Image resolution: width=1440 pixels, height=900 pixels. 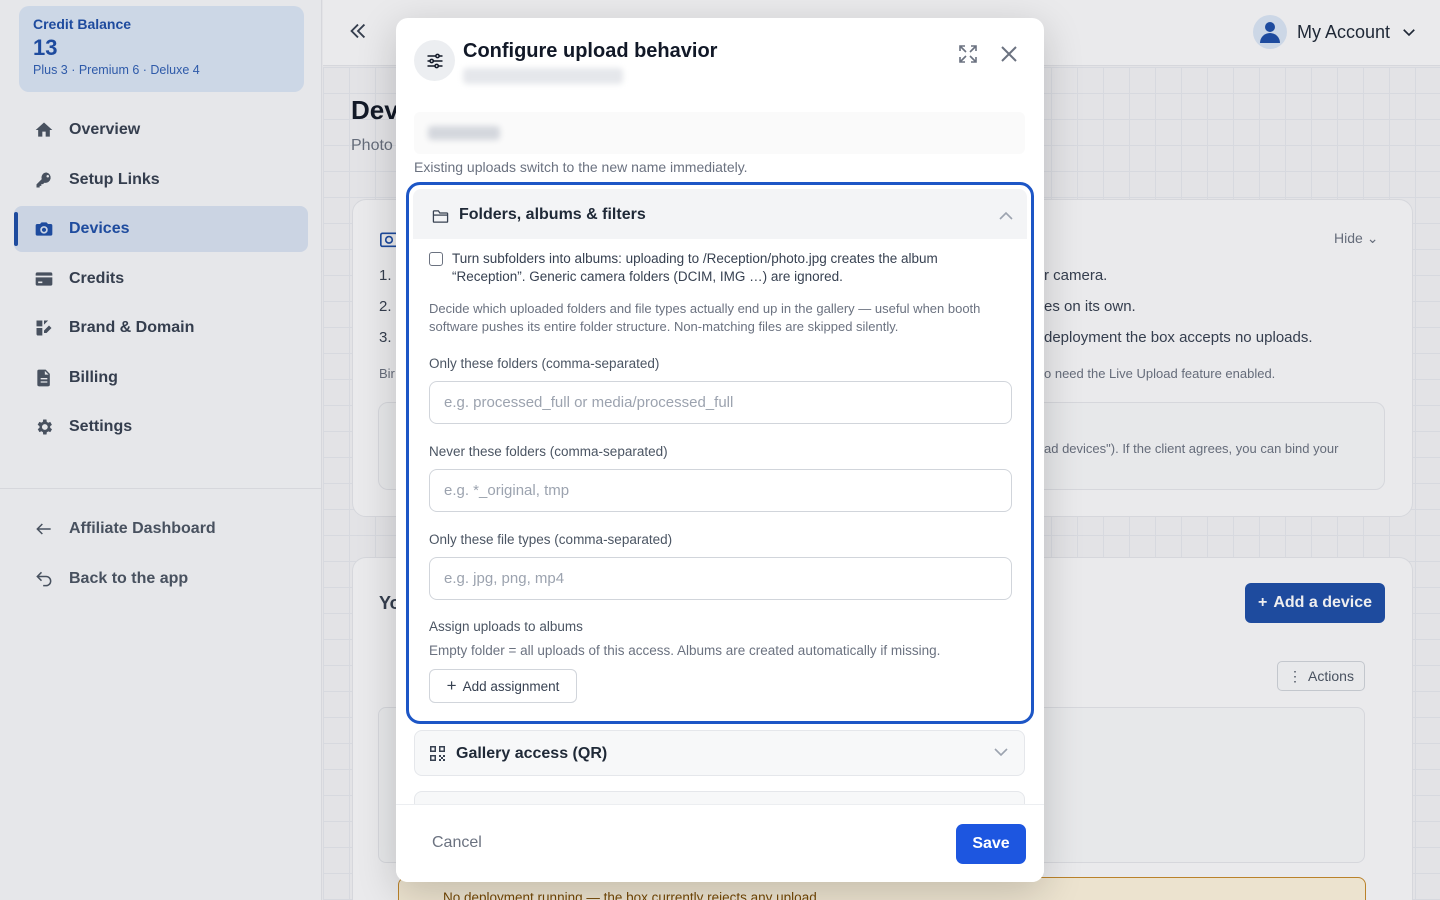 What do you see at coordinates (590, 51) in the screenshot?
I see `modal-title: Configure upload behavior` at bounding box center [590, 51].